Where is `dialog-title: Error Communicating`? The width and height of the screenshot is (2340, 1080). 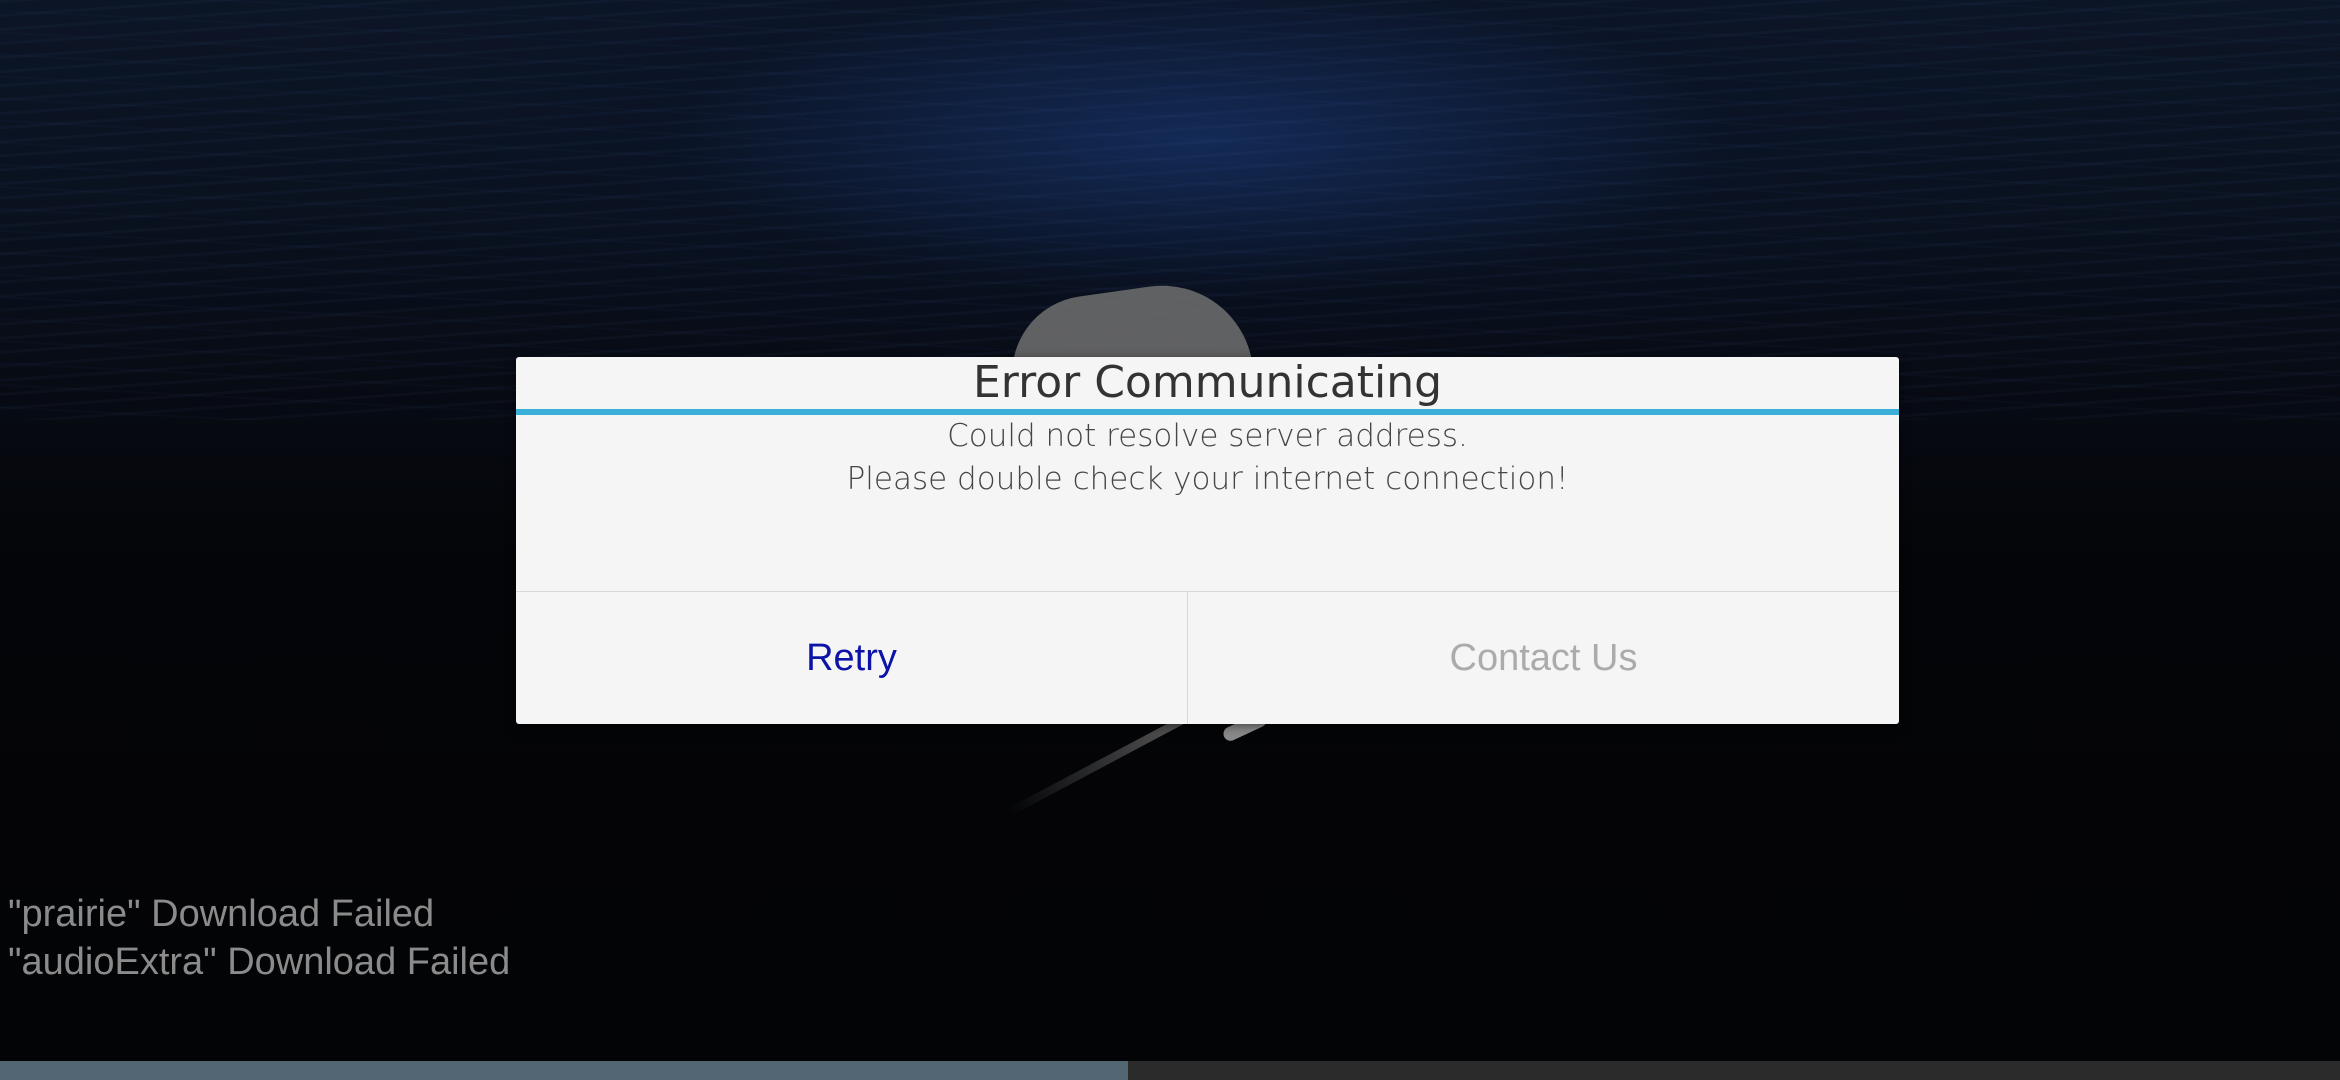
dialog-title: Error Communicating is located at coordinates (1207, 386).